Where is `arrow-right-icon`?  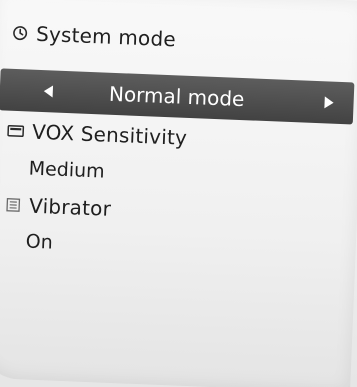 arrow-right-icon is located at coordinates (329, 102).